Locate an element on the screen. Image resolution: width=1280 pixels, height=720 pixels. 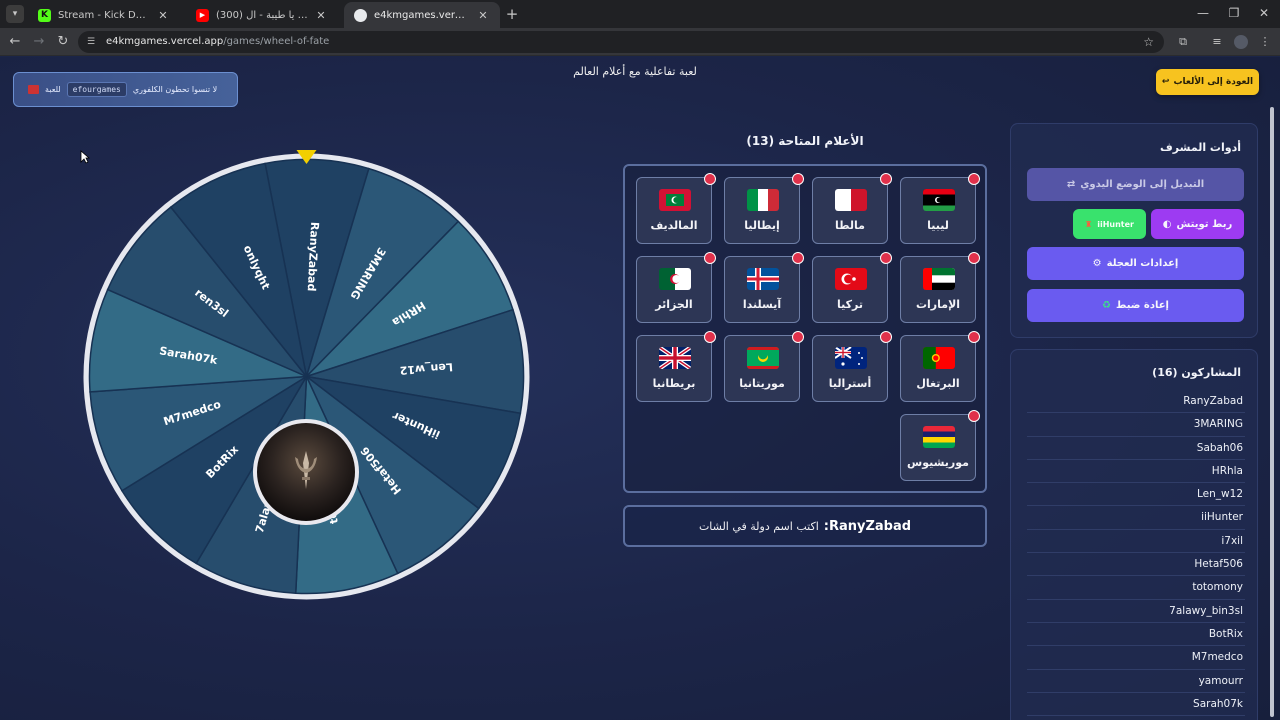
manual-mode-button: التبديل إلى الوضع اليدوي ⇄ is located at coordinates (1135, 184).